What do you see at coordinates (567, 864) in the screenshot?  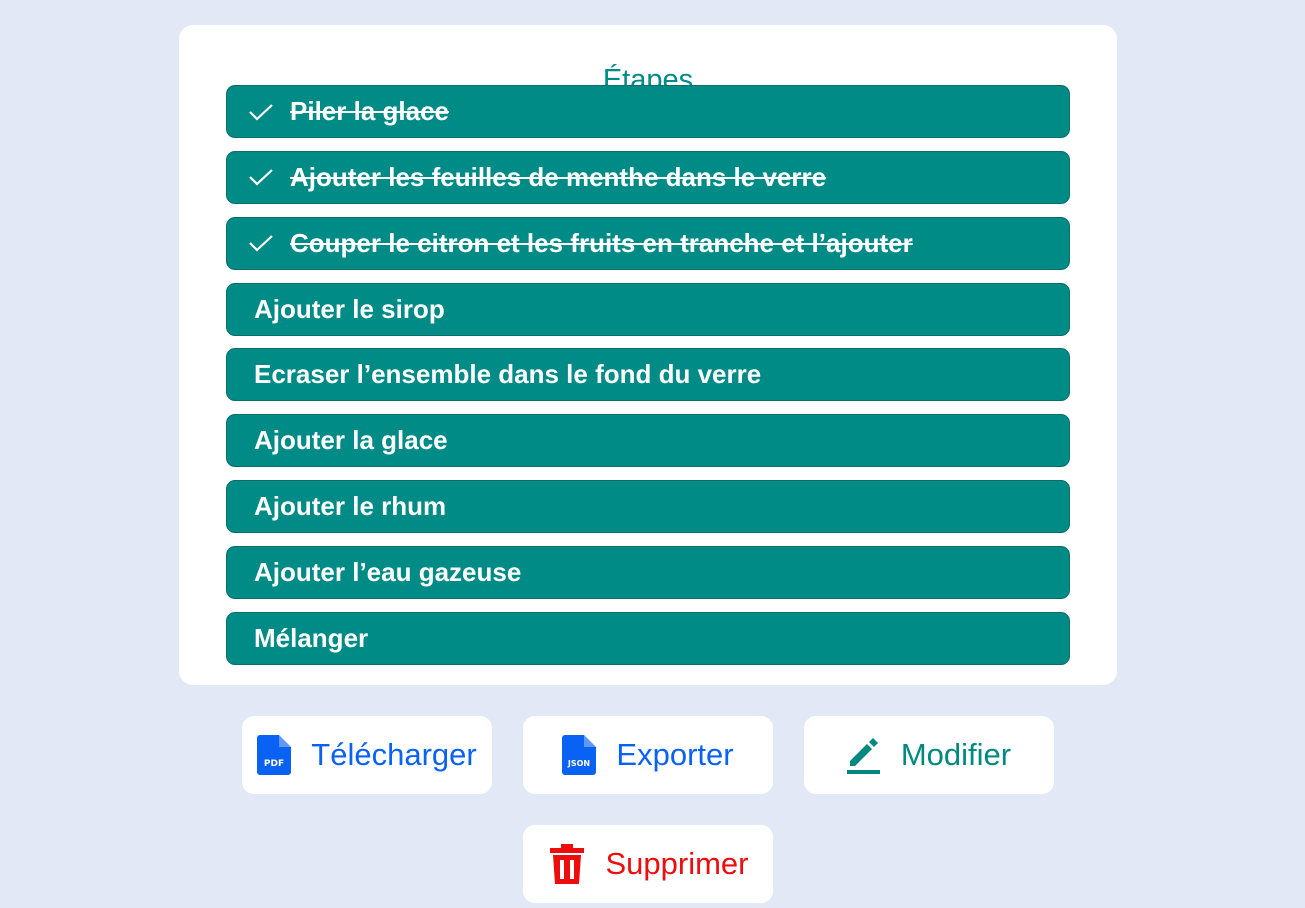 I see `trash-icon` at bounding box center [567, 864].